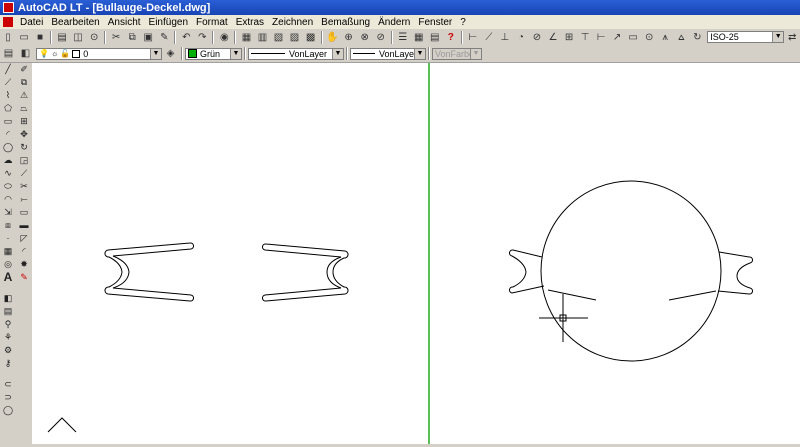  I want to click on hatch-icon: ▦, so click(8, 251).